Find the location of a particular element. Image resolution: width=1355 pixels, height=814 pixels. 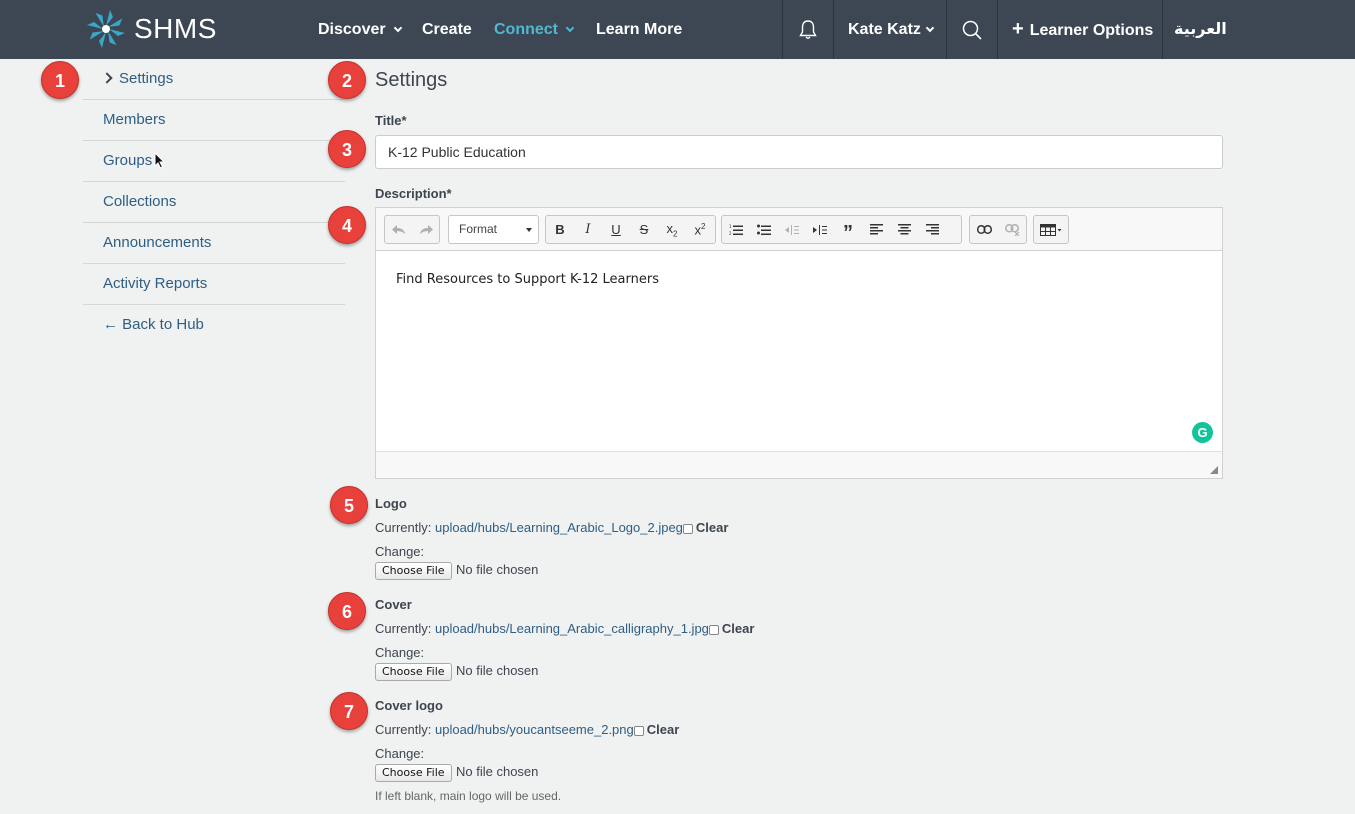

table-icon is located at coordinates (1051, 229).